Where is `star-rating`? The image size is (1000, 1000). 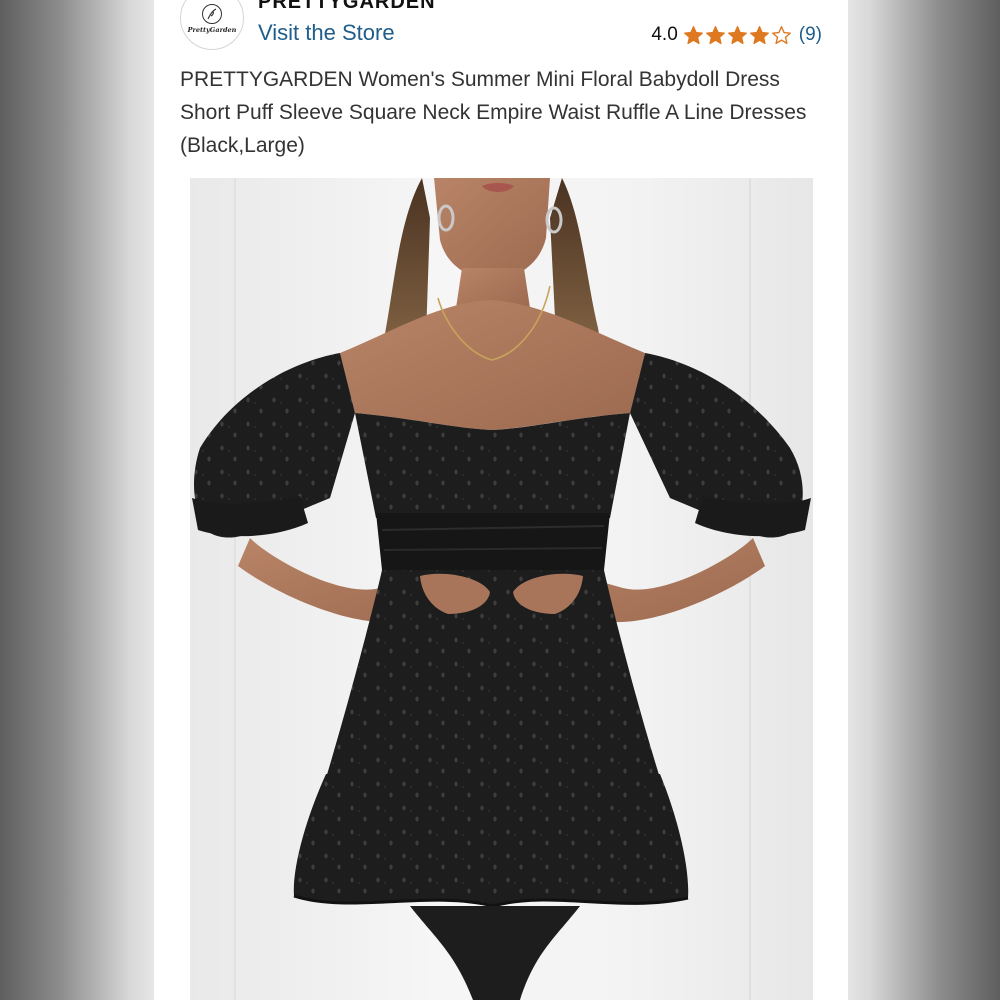 star-rating is located at coordinates (738, 35).